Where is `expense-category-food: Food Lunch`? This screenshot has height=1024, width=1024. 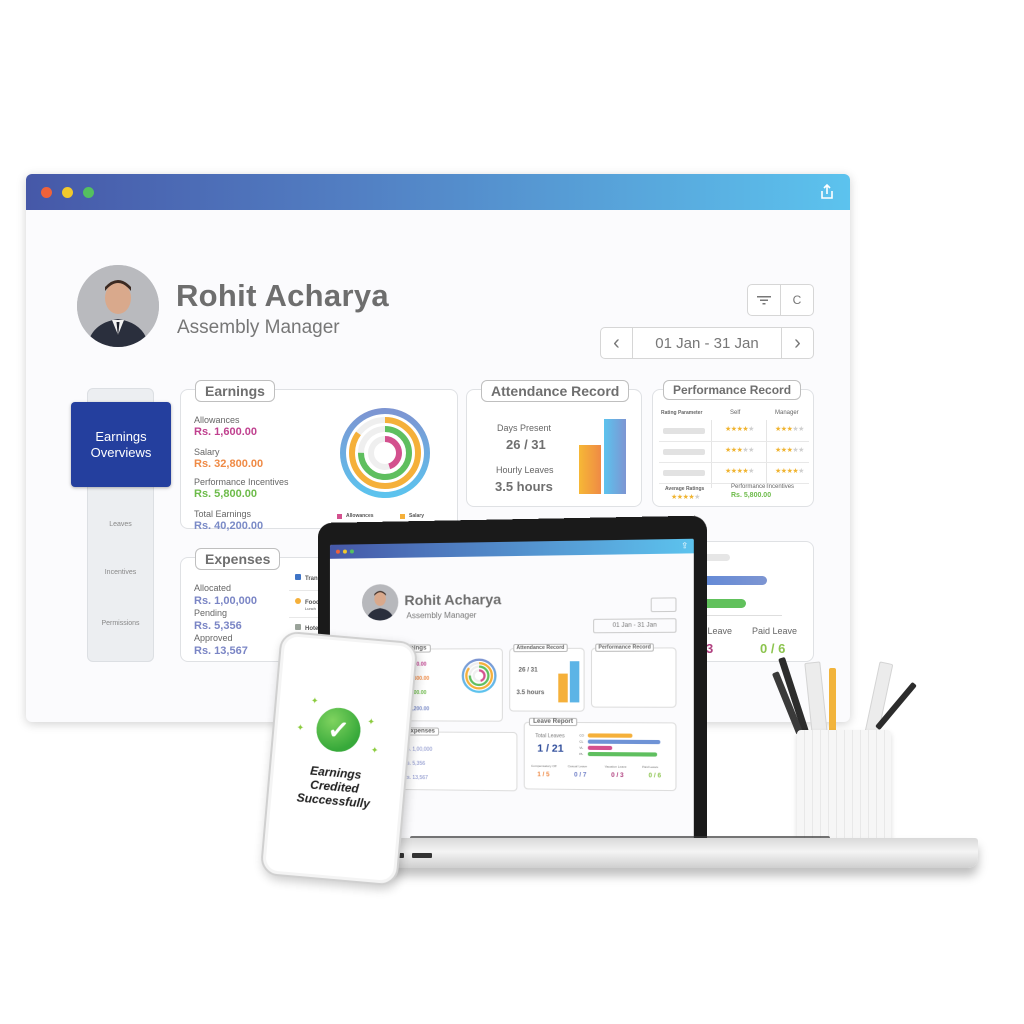
expense-category-food: Food Lunch is located at coordinates (307, 604).